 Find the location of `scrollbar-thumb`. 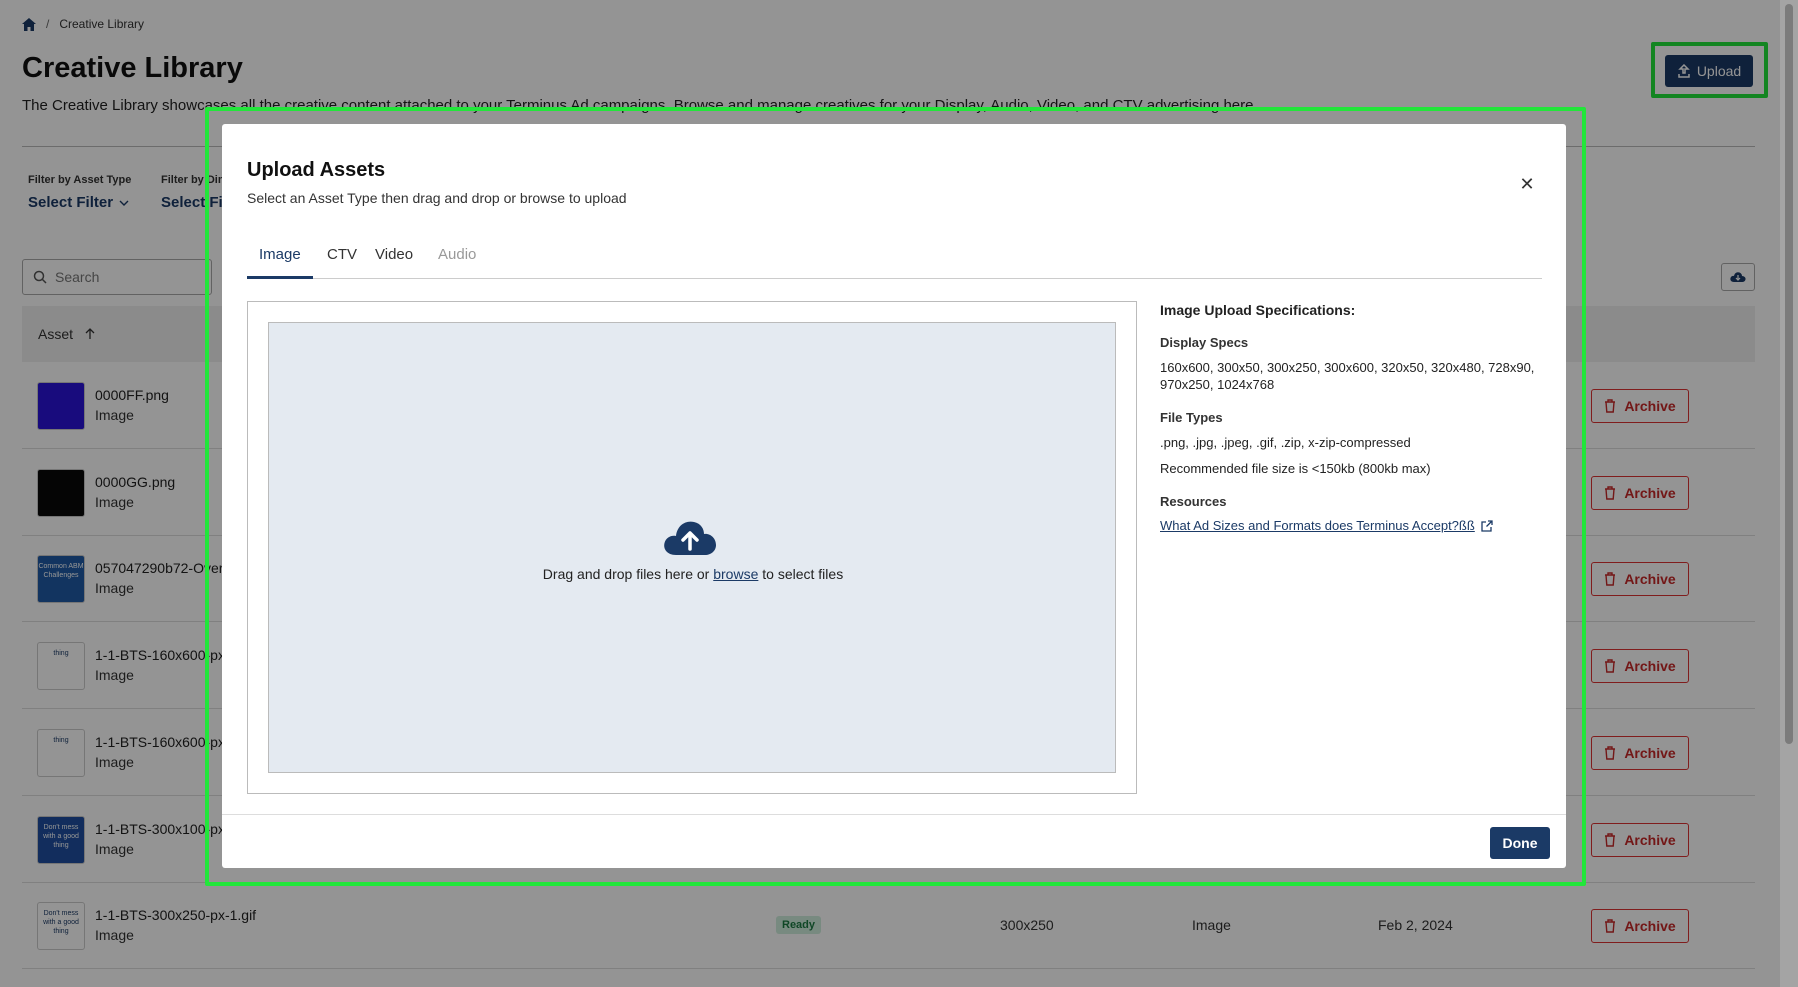

scrollbar-thumb is located at coordinates (1789, 374).